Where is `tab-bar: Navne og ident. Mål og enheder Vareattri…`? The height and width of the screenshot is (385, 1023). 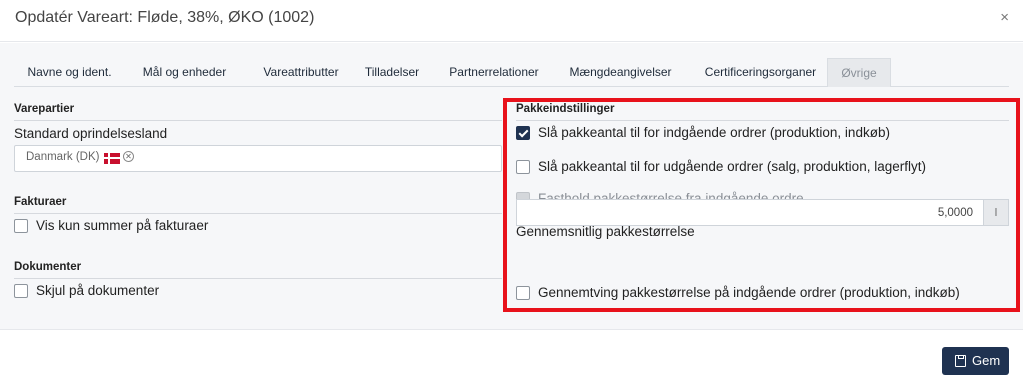
tab-bar: Navne og ident. Mål og enheder Vareattri… is located at coordinates (511, 72).